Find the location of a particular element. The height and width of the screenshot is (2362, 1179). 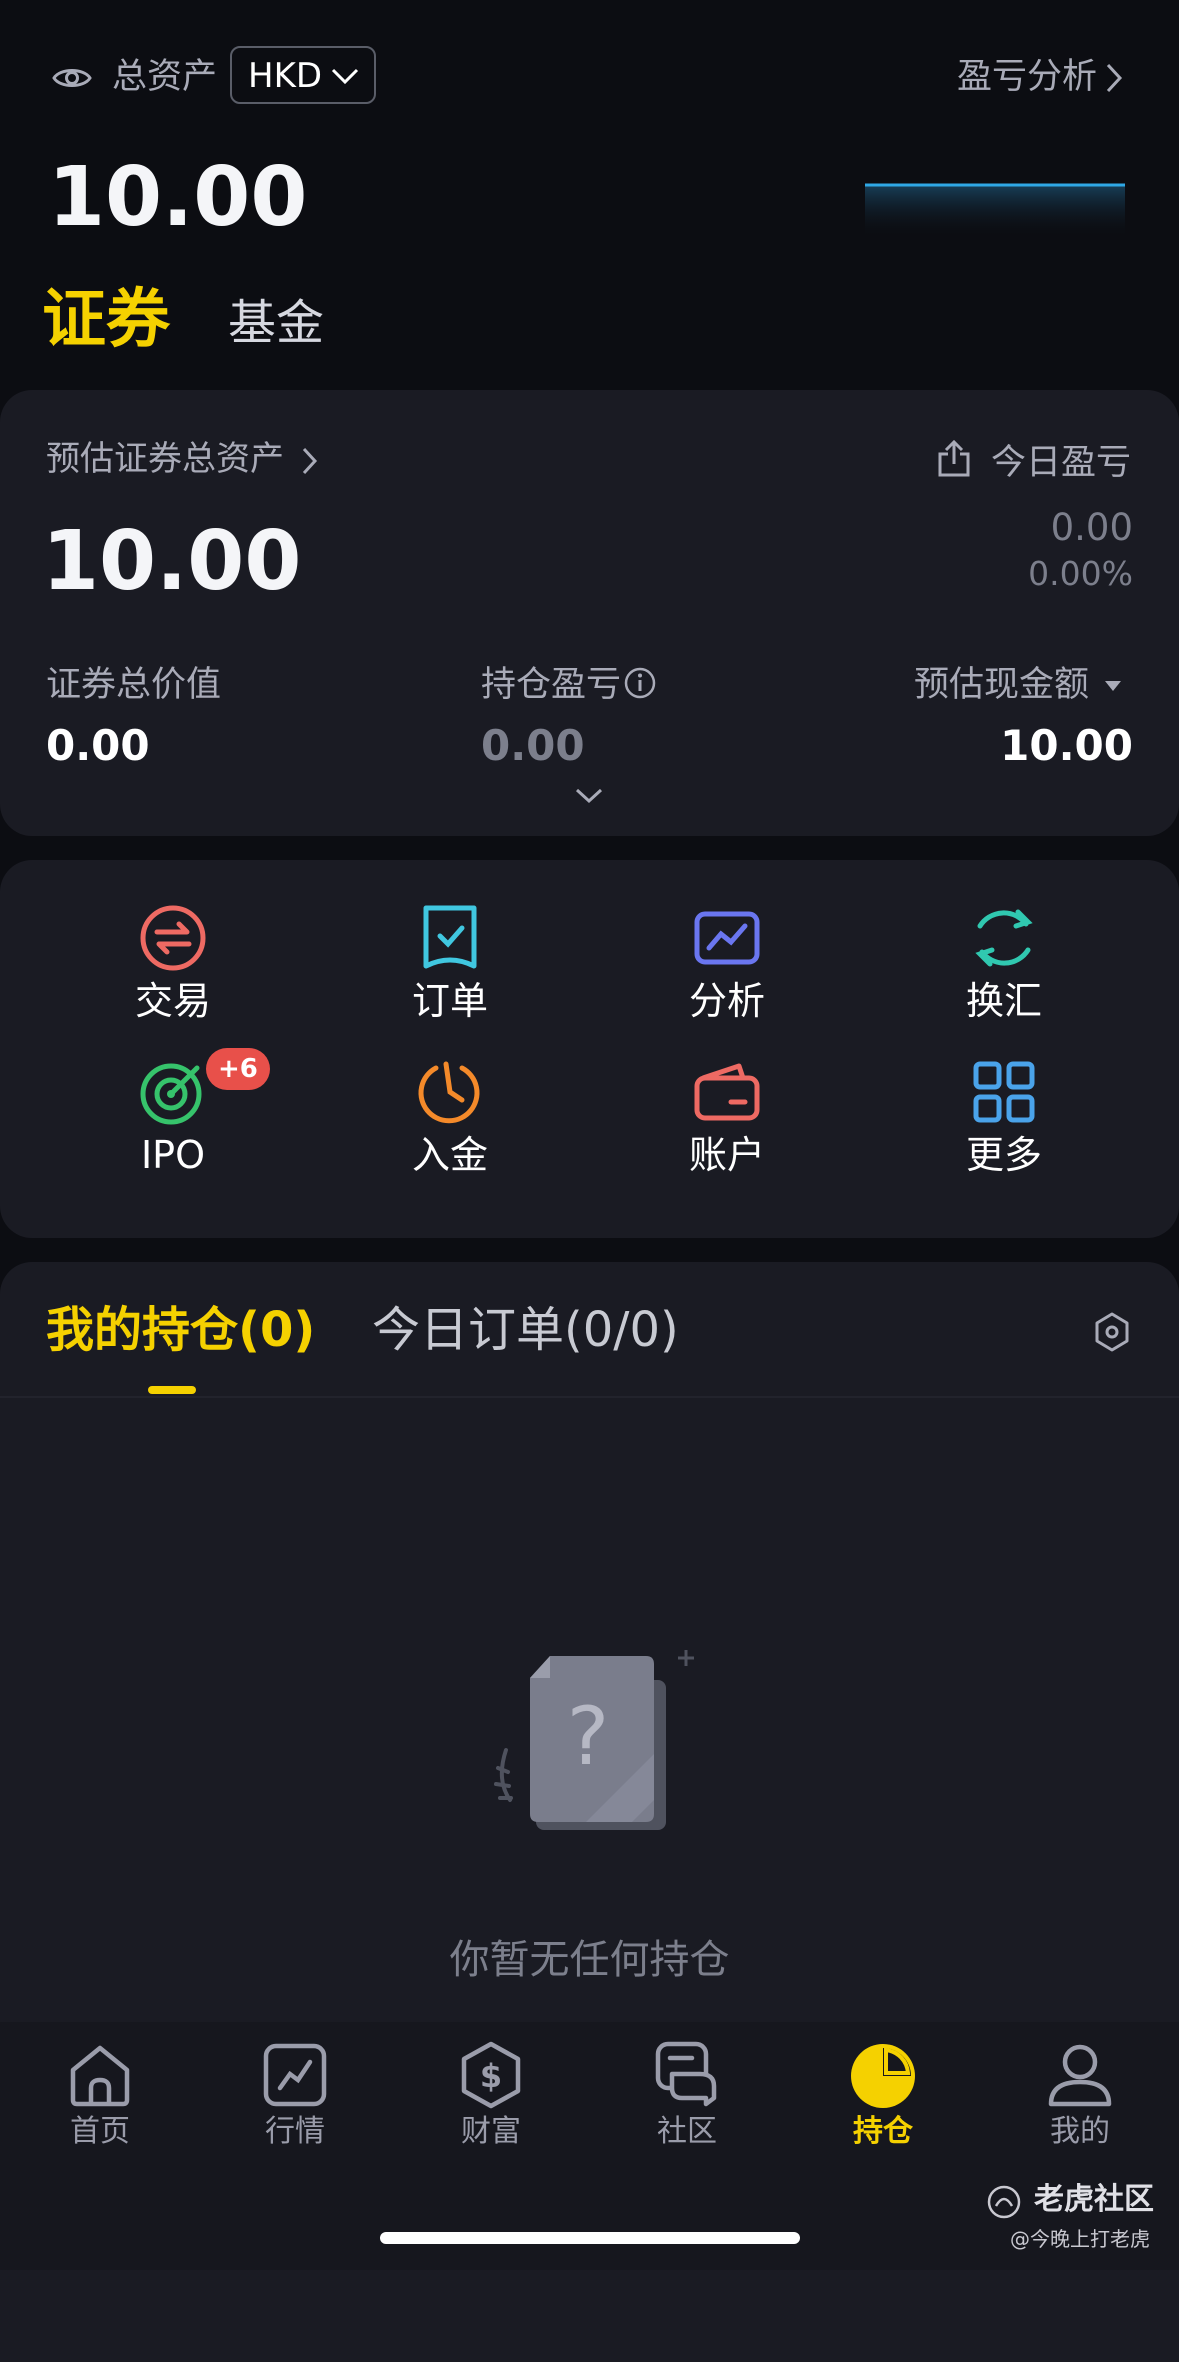

nav-wealth: $ 财富 is located at coordinates (491, 2097).